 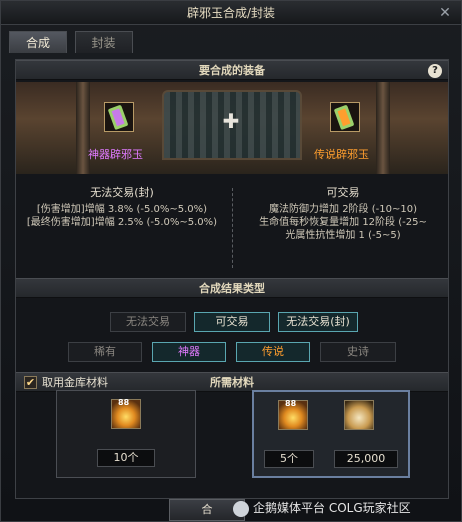 I want to click on artifact-jade-icon, so click(x=118, y=117).